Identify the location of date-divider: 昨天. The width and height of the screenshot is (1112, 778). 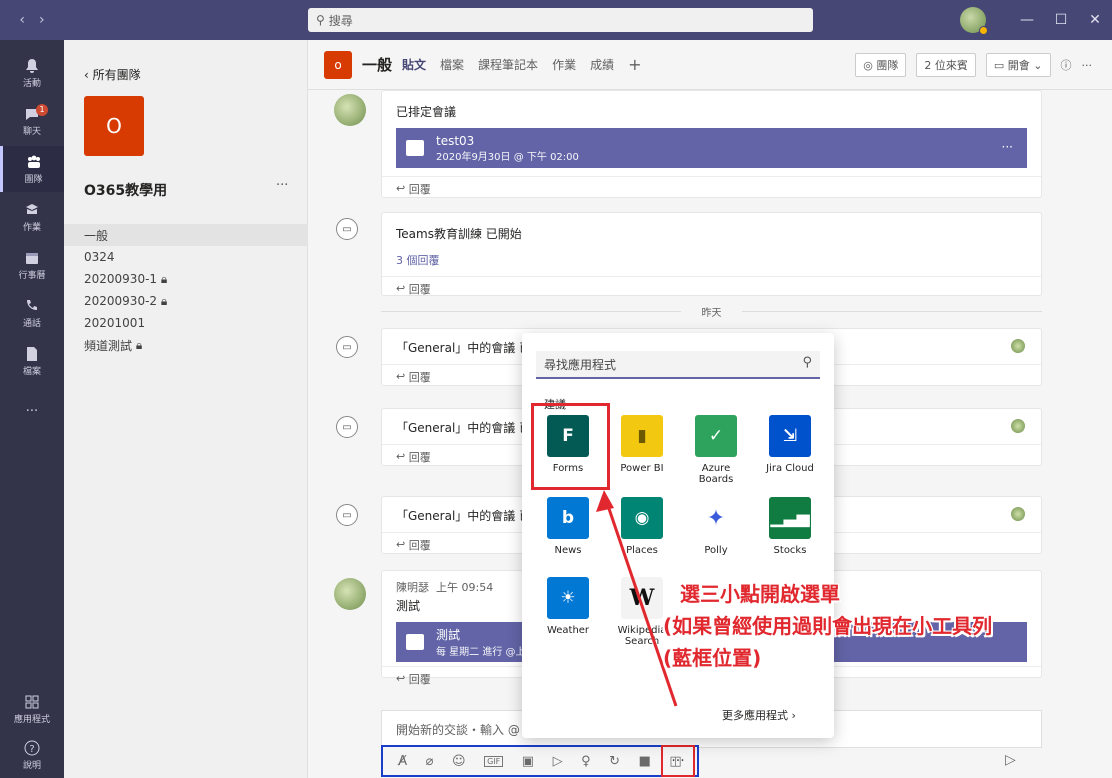
(711, 311).